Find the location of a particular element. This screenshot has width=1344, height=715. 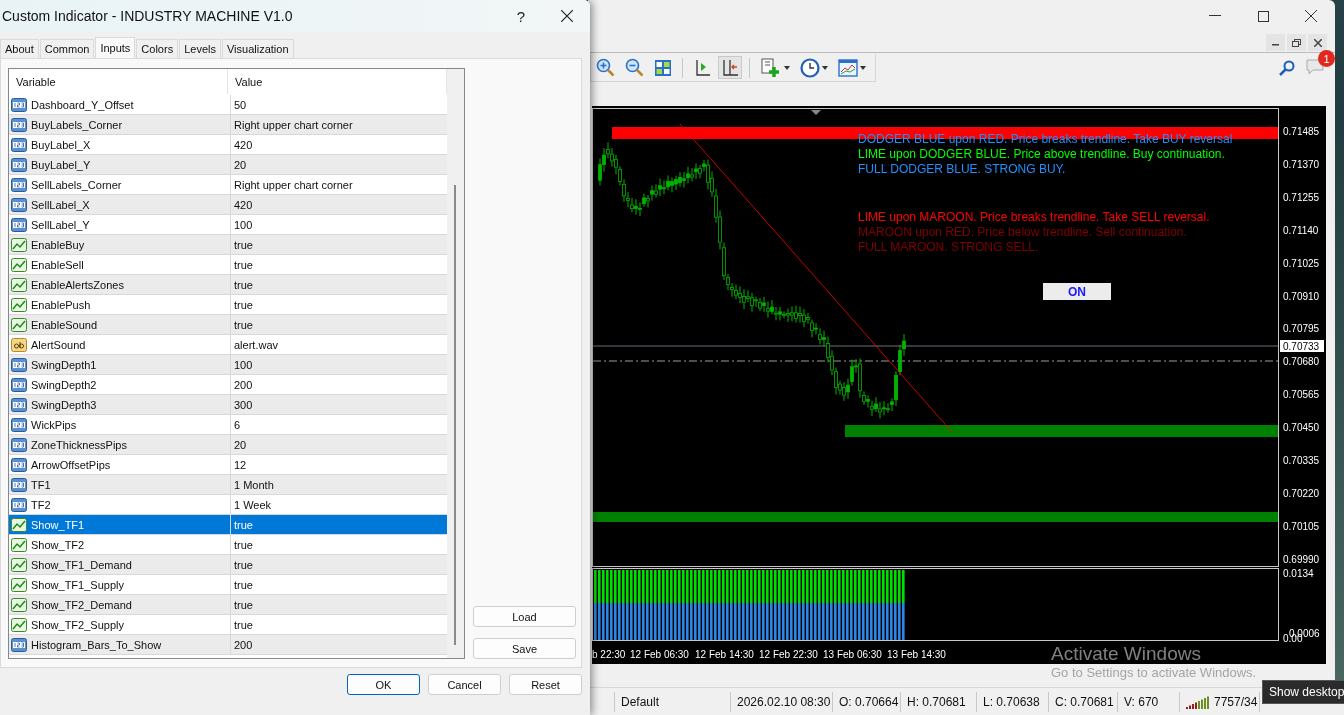

table-row: WickPips 6 is located at coordinates (228, 425).